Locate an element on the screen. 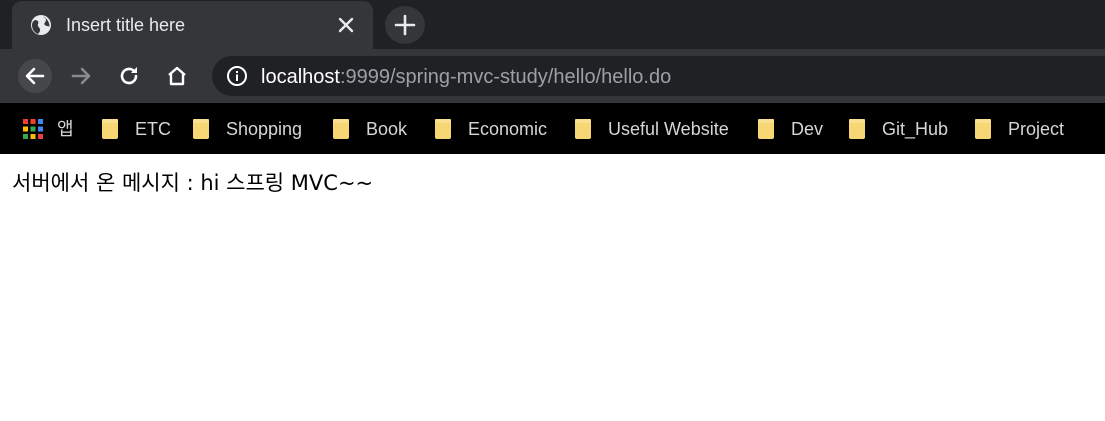  home-button is located at coordinates (177, 76).